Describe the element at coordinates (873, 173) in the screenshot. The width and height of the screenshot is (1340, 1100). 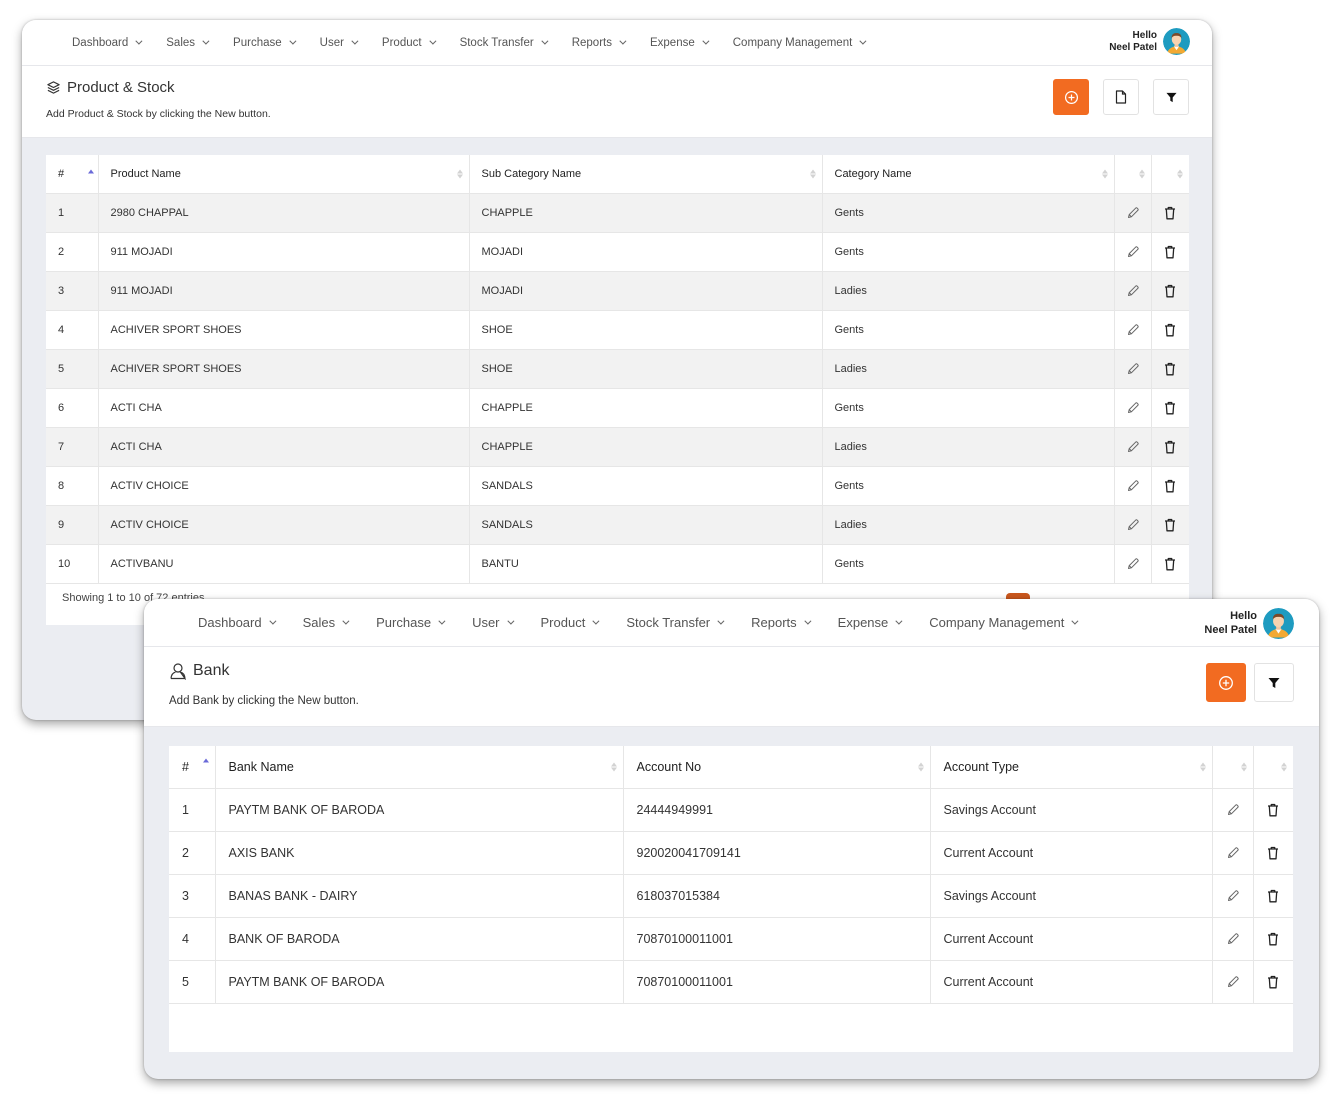
I see `column-label: Category Name` at that location.